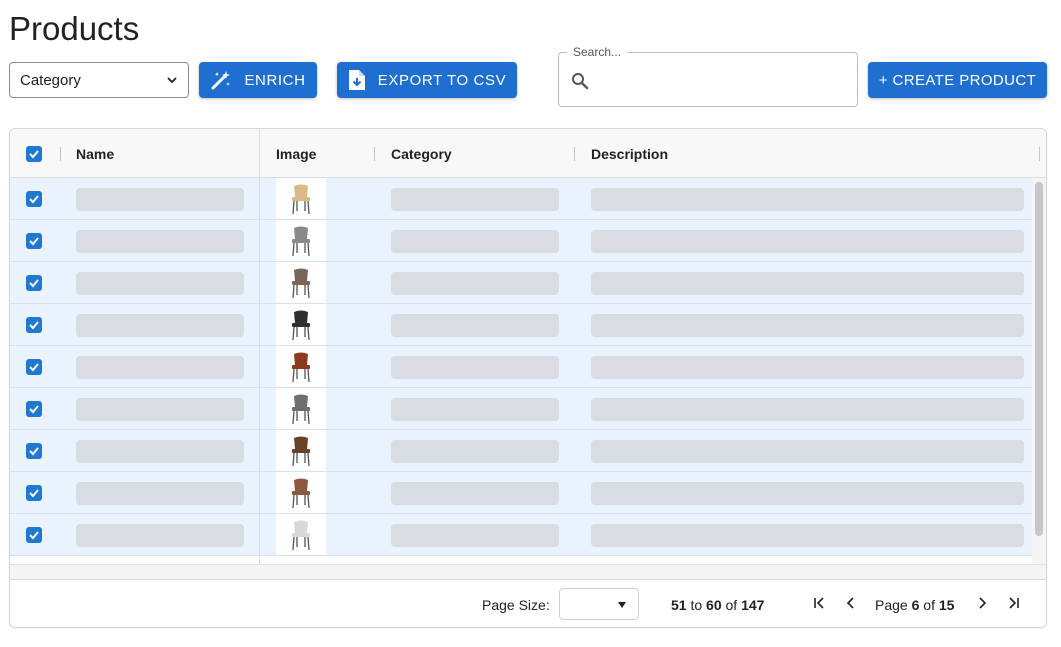 The image size is (1061, 647). I want to click on chevron-right-icon, so click(983, 603).